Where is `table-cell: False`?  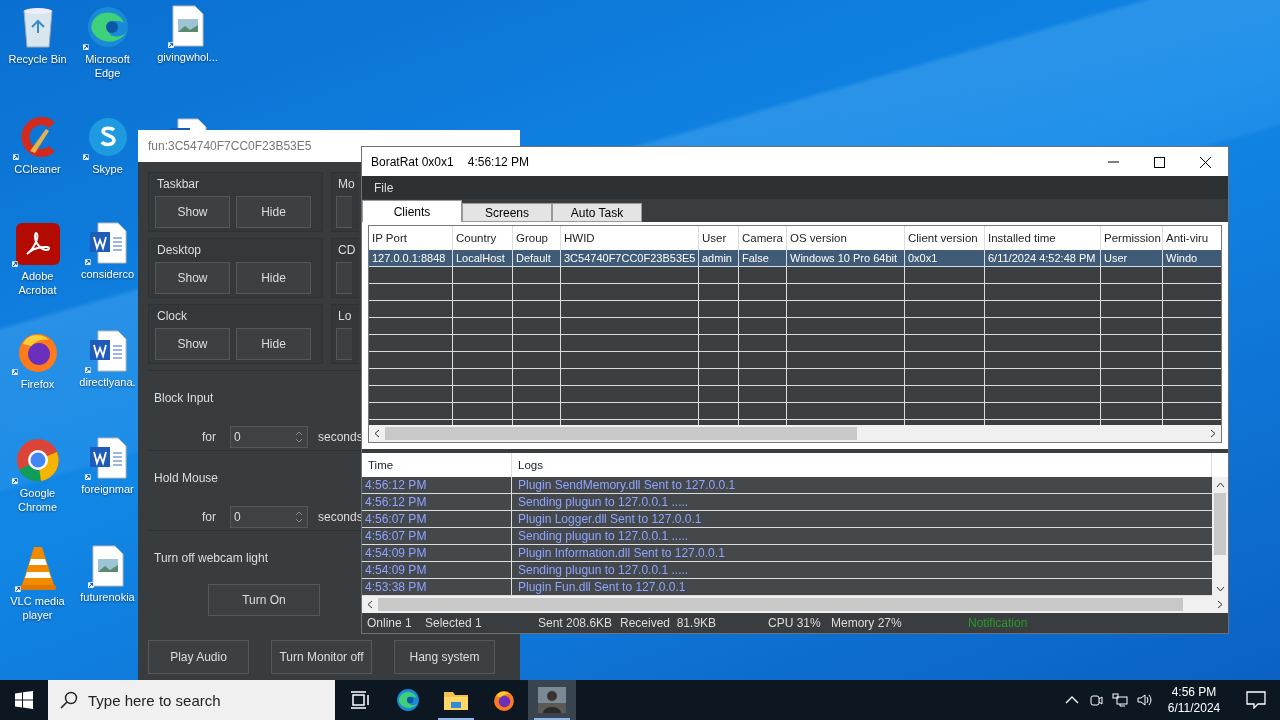 table-cell: False is located at coordinates (763, 258).